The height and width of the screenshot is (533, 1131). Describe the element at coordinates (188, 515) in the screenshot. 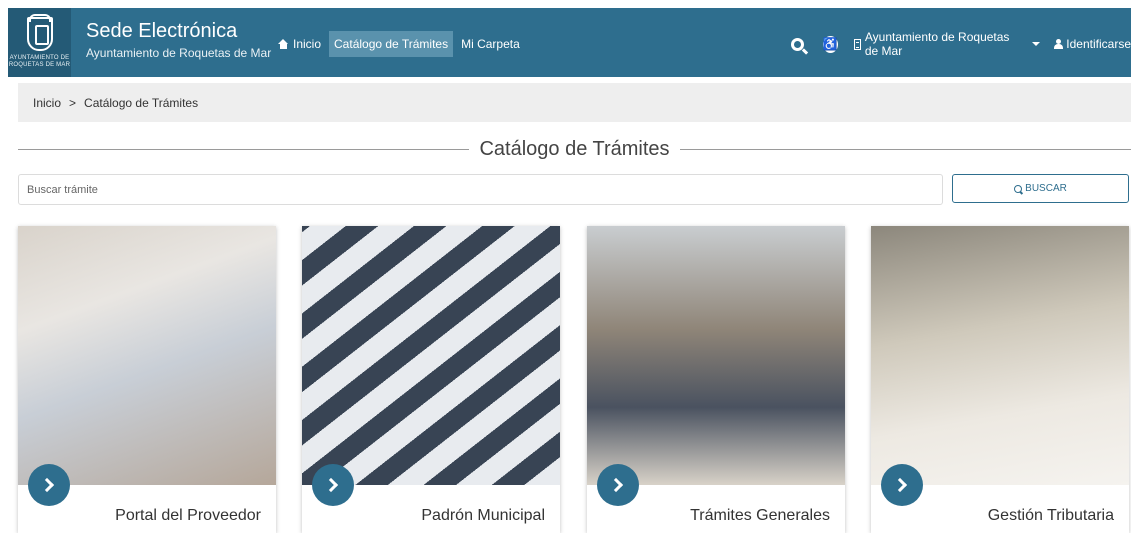

I see `card-label: Portal del Proveedor` at that location.